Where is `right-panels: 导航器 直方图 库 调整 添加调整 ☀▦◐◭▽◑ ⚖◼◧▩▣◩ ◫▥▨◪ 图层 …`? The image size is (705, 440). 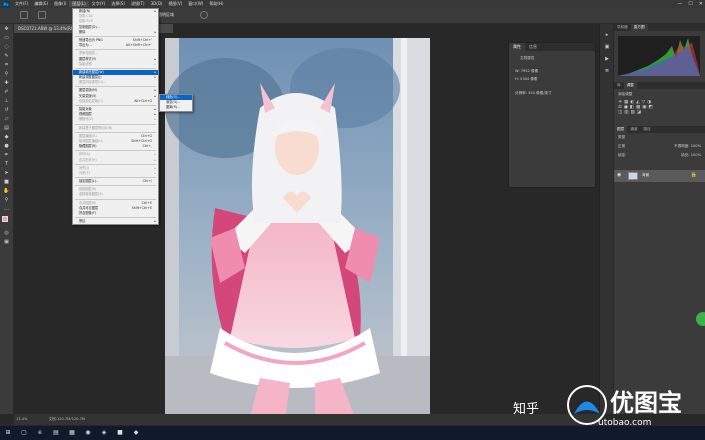
right-panels: 导航器 直方图 库 调整 添加调整 ☀▦◐◭▽◑ ⚖◼◧▩▣◩ ◫▥▨◪ 图层 … is located at coordinates (659, 219).